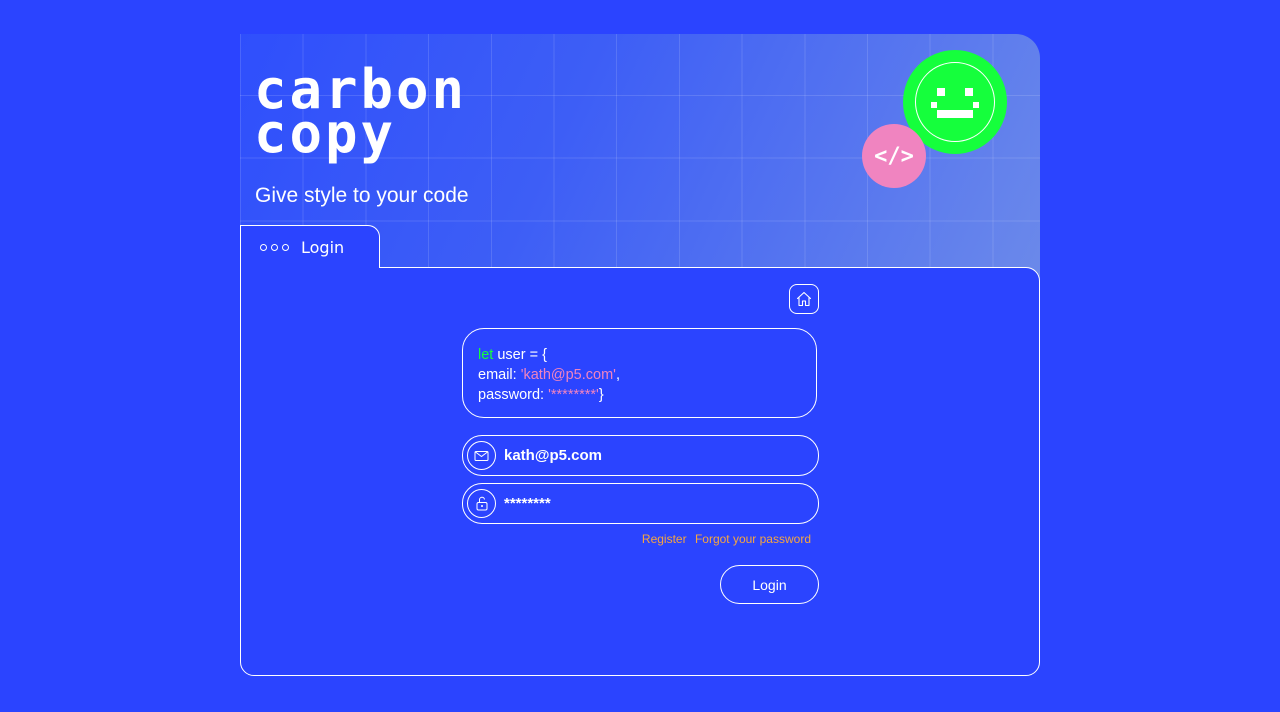 Image resolution: width=1280 pixels, height=712 pixels. What do you see at coordinates (573, 395) in the screenshot?
I see `code-password-value: '********'` at bounding box center [573, 395].